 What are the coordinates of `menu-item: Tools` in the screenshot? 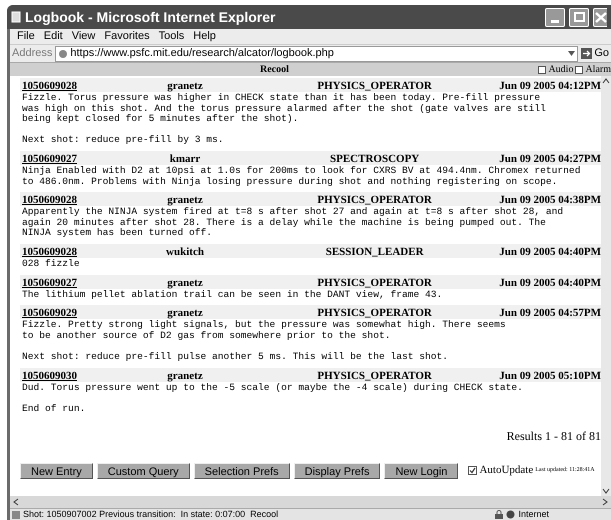 It's located at (171, 36).